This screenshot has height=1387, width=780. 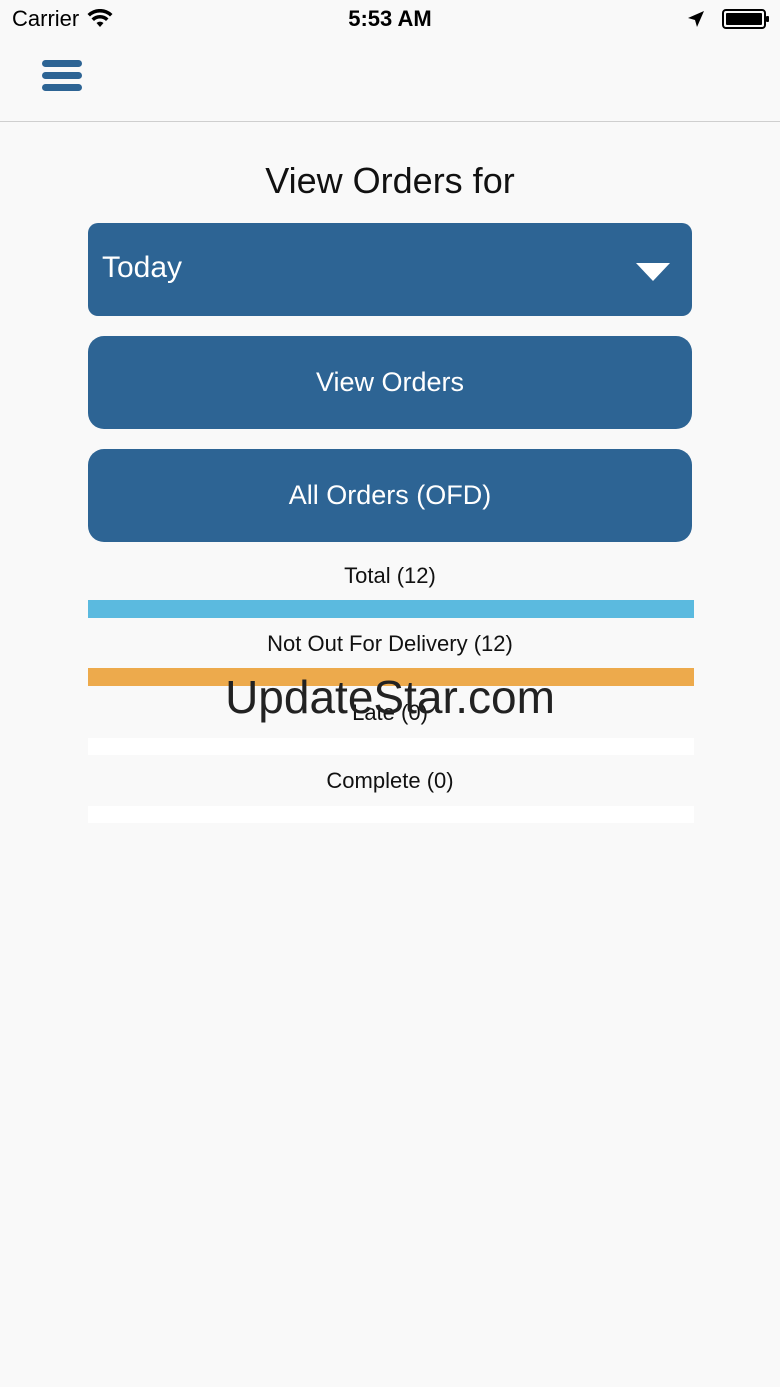 I want to click on stat-complete-bar, so click(x=391, y=814).